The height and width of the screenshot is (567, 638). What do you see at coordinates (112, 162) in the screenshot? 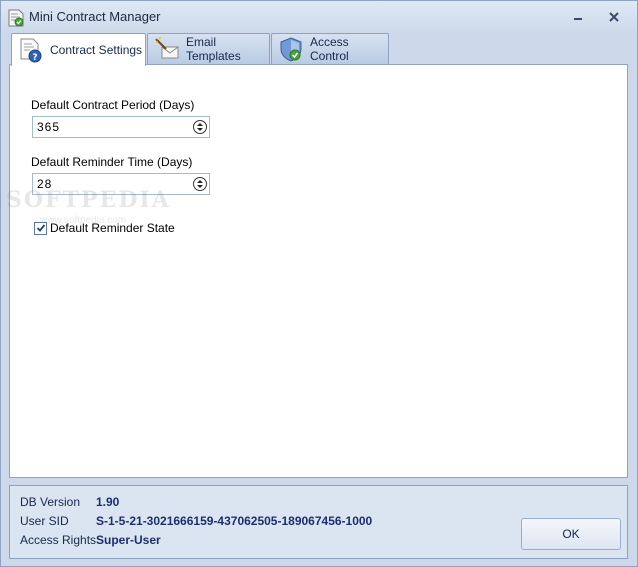
I see `reminder-time-label: Default Reminder Time (Days)` at bounding box center [112, 162].